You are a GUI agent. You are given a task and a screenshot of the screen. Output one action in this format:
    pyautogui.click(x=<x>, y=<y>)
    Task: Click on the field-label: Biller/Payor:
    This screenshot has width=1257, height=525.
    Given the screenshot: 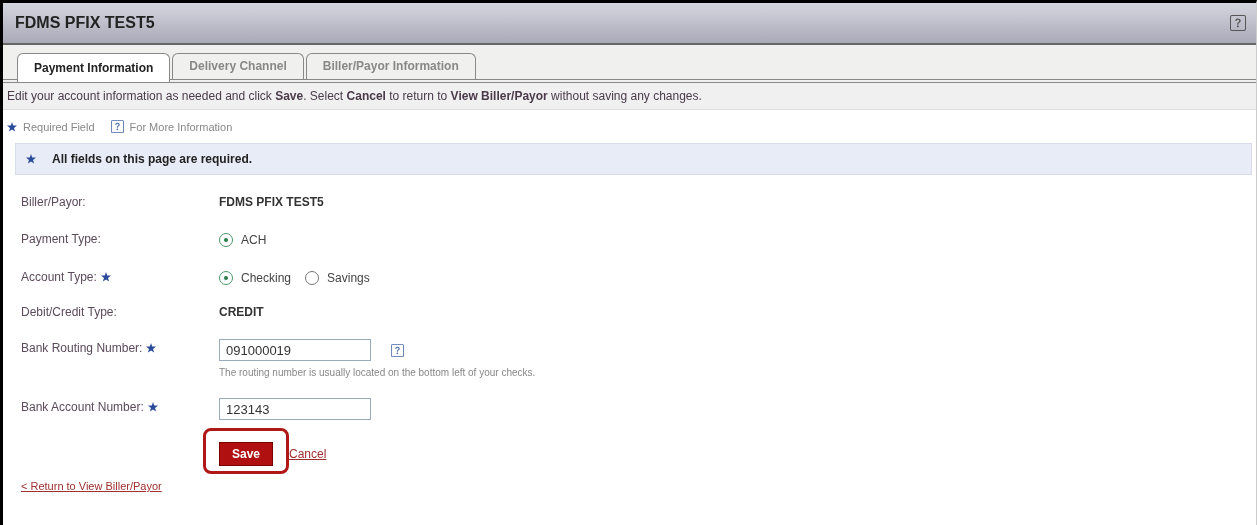 What is the action you would take?
    pyautogui.click(x=53, y=202)
    